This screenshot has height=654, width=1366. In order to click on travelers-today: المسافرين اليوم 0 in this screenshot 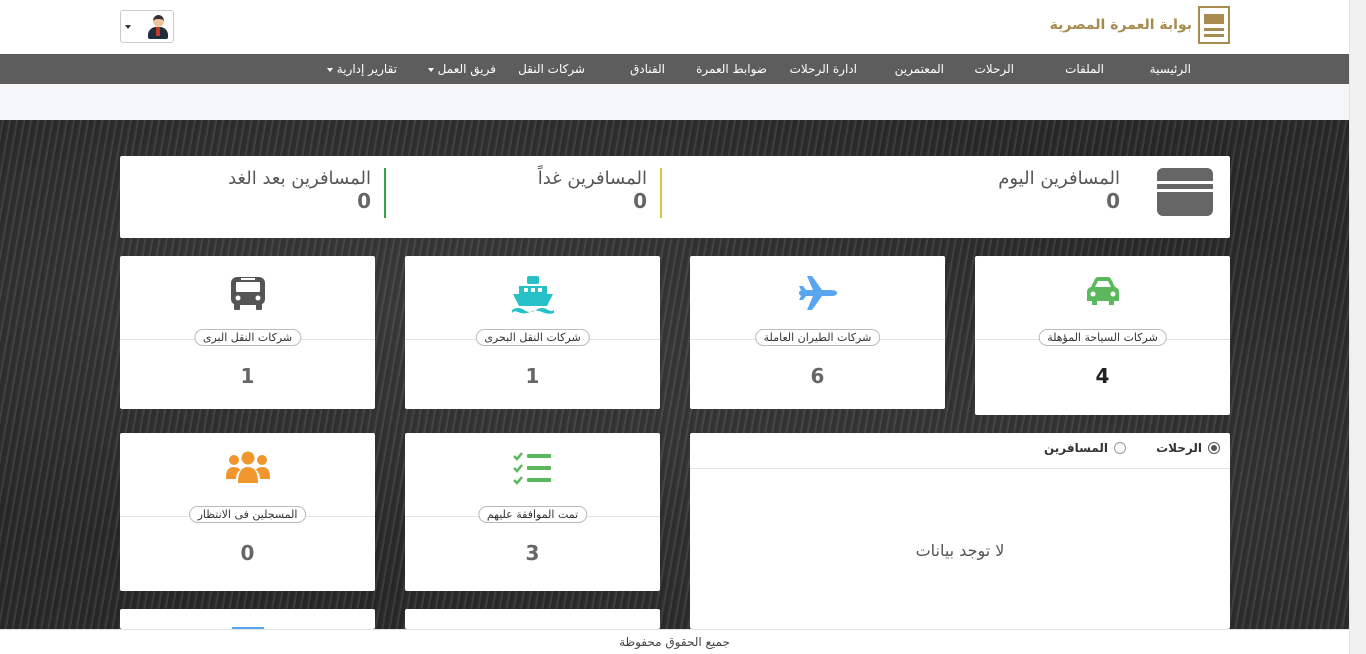, I will do `click(1059, 190)`.